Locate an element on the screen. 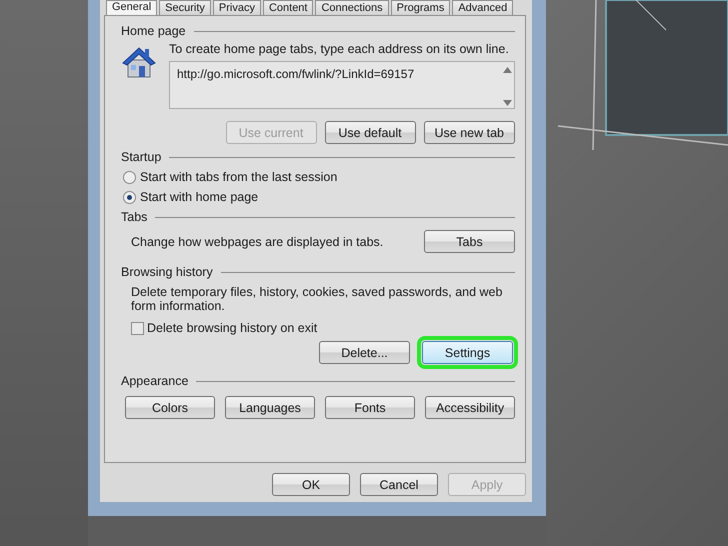 The height and width of the screenshot is (546, 728). button: Languages is located at coordinates (270, 407).